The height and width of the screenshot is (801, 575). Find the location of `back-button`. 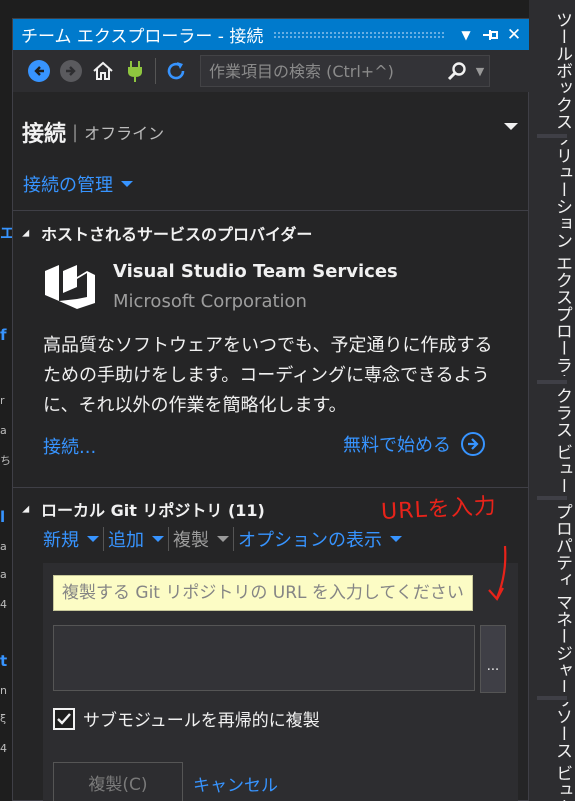

back-button is located at coordinates (39, 71).